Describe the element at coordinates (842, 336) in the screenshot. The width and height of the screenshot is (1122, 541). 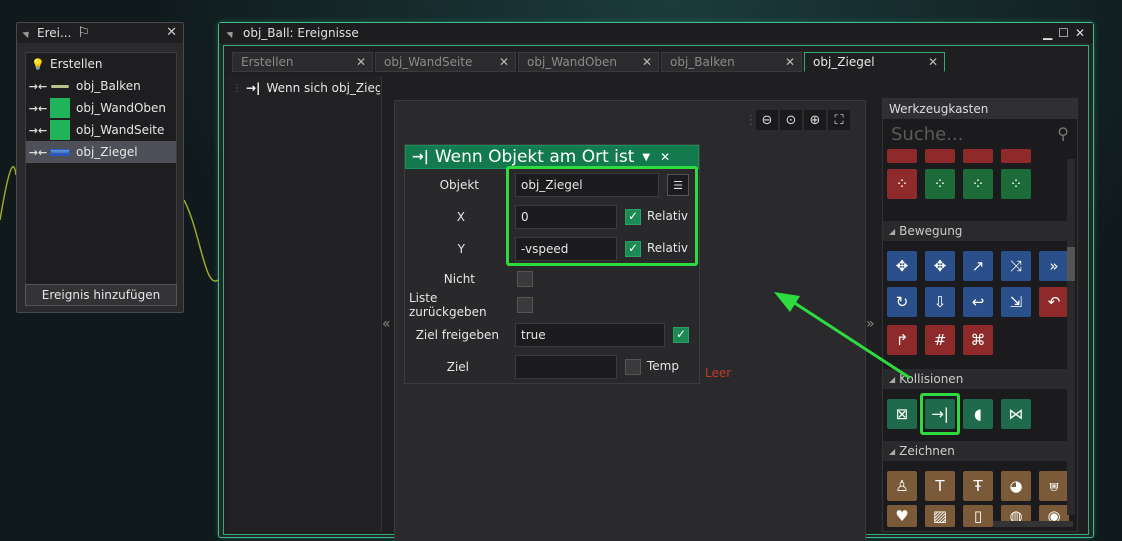
I see `annotation-arrow` at that location.